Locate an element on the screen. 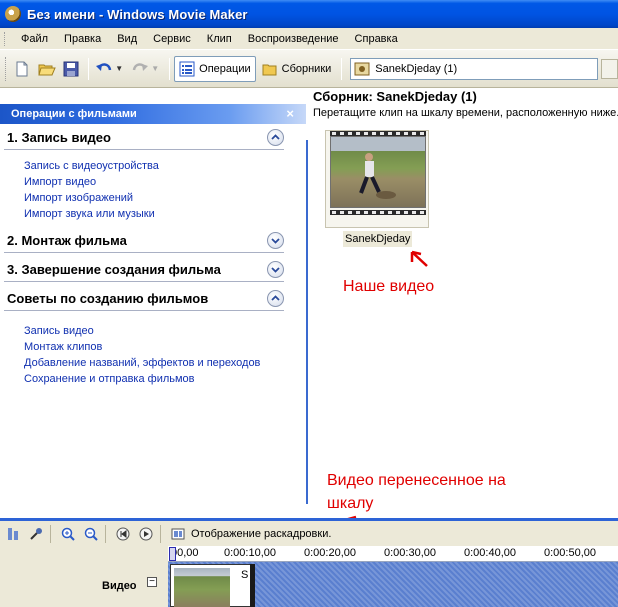 This screenshot has height=607, width=618. annotation-our-video: Наше видео is located at coordinates (389, 286).